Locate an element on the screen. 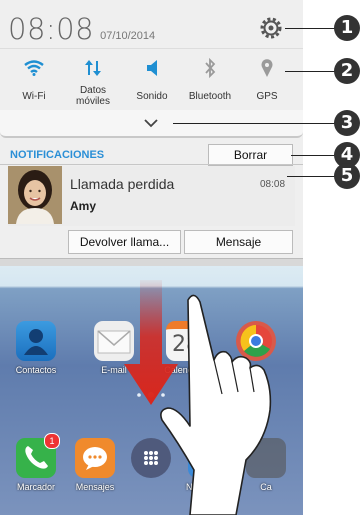 The height and width of the screenshot is (515, 364). callout-5: 5 is located at coordinates (347, 176).